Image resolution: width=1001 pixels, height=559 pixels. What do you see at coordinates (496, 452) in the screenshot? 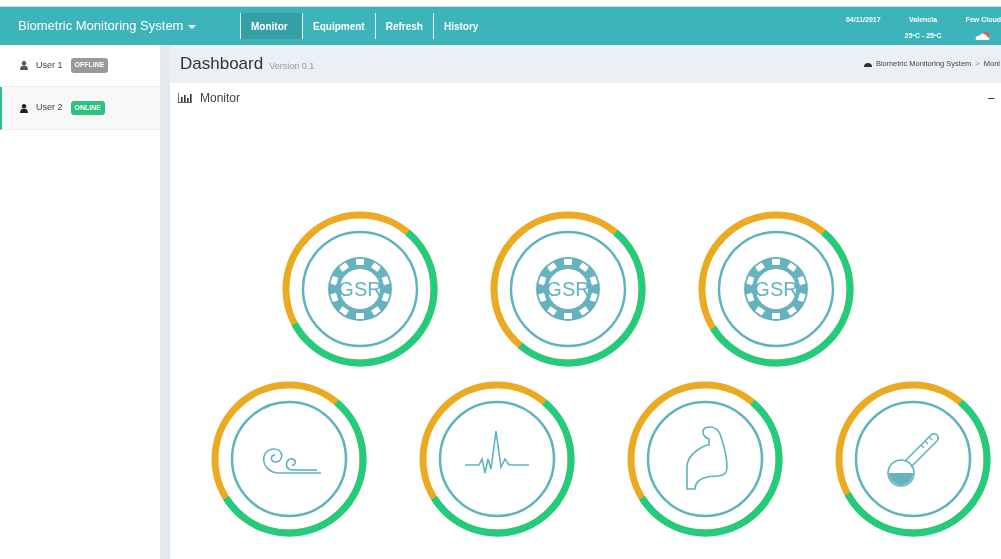
I see `pulse-icon` at bounding box center [496, 452].